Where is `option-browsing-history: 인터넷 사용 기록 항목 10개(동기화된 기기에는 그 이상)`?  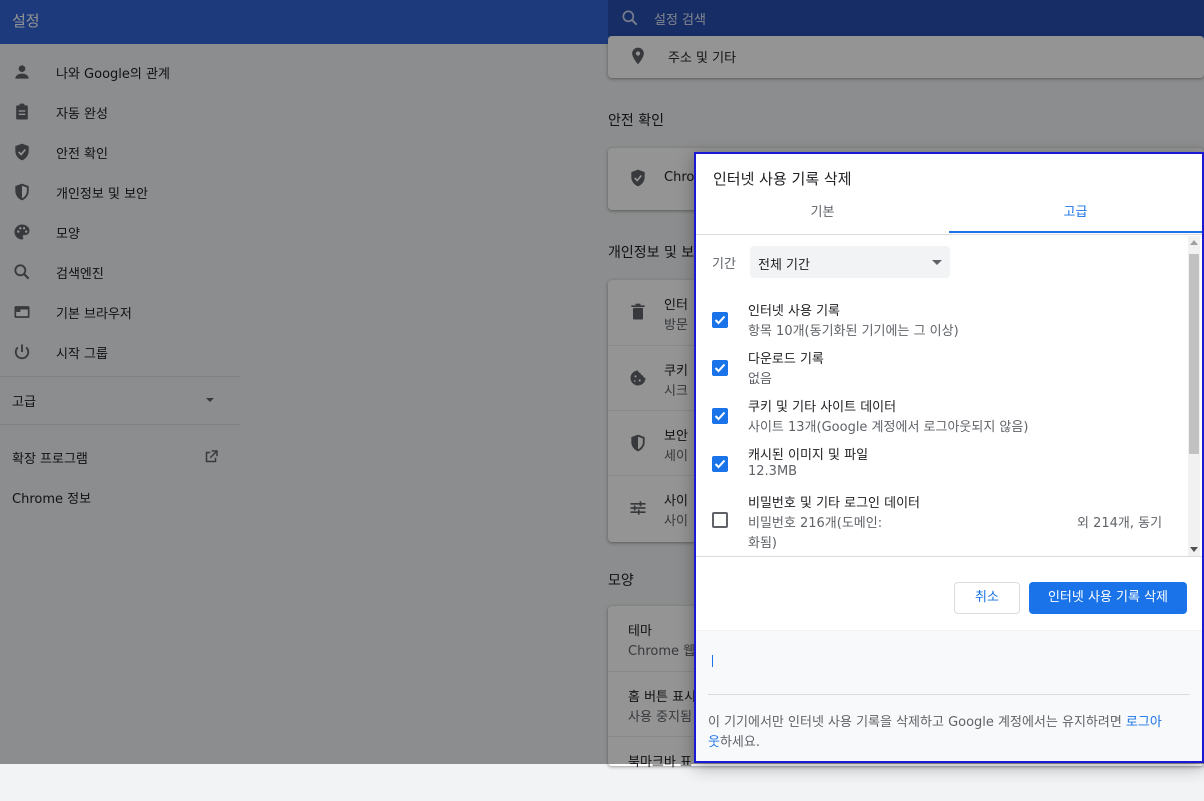 option-browsing-history: 인터넷 사용 기록 항목 10개(동기화된 기기에는 그 이상) is located at coordinates (941, 324).